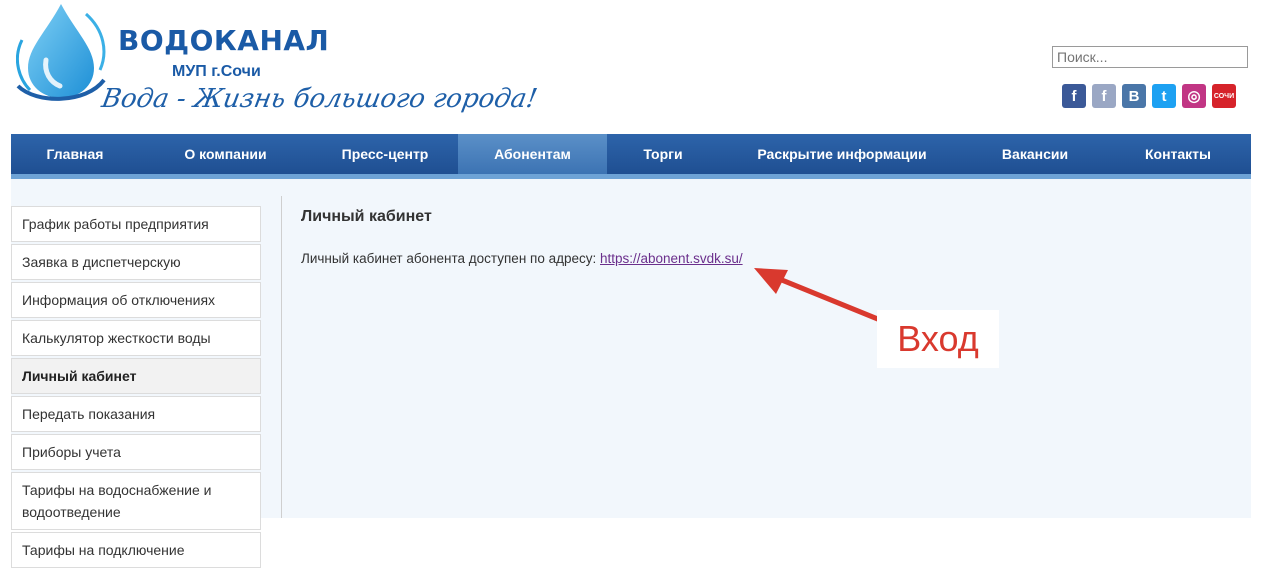 Image resolution: width=1264 pixels, height=570 pixels. What do you see at coordinates (532, 154) in the screenshot?
I see `nav-item-subscribers: Абонентам` at bounding box center [532, 154].